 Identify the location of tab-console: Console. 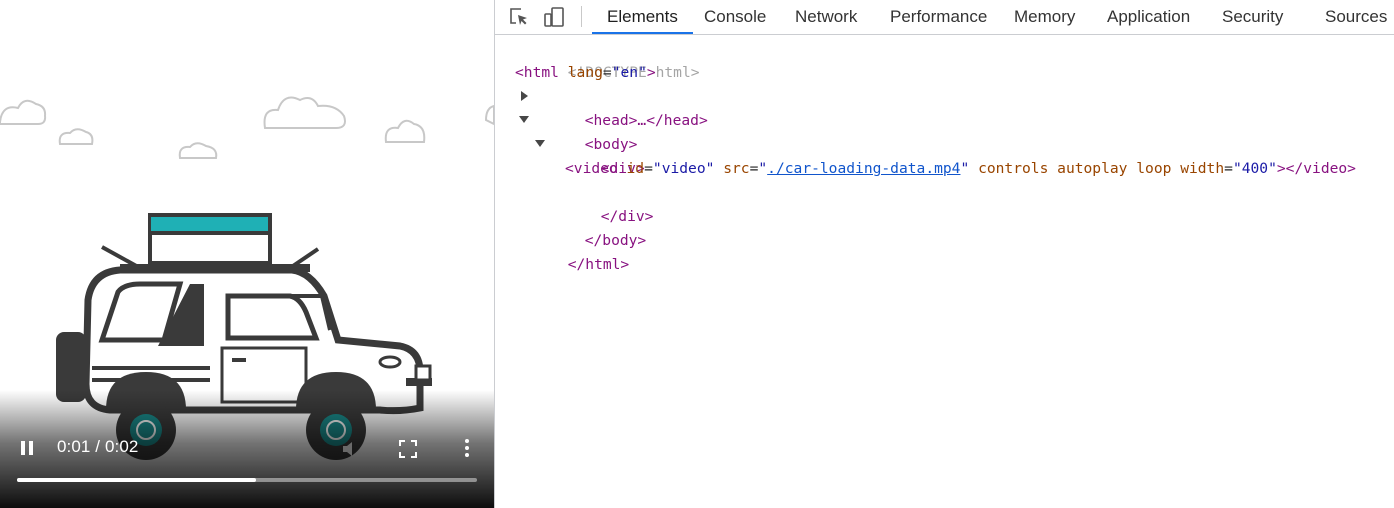
(735, 17).